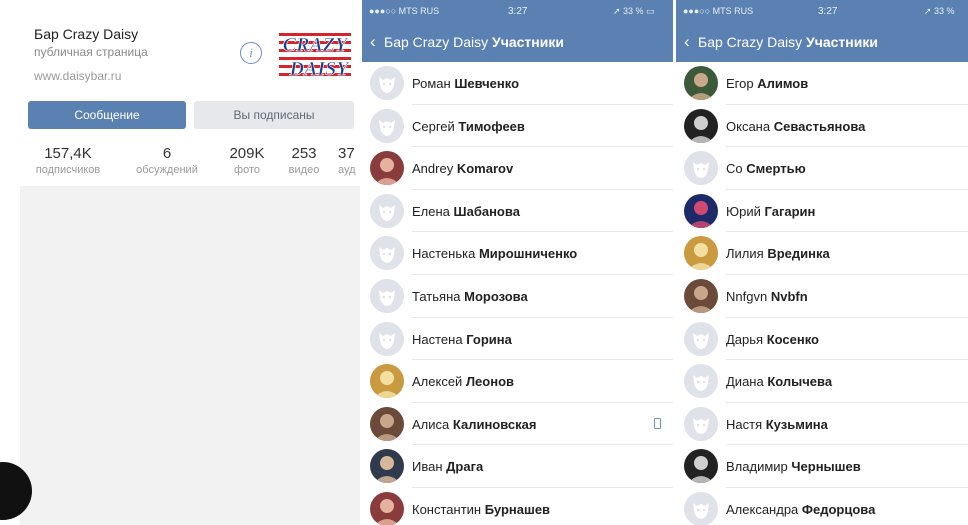  I want to click on stat-label: подписчиков, so click(68, 170).